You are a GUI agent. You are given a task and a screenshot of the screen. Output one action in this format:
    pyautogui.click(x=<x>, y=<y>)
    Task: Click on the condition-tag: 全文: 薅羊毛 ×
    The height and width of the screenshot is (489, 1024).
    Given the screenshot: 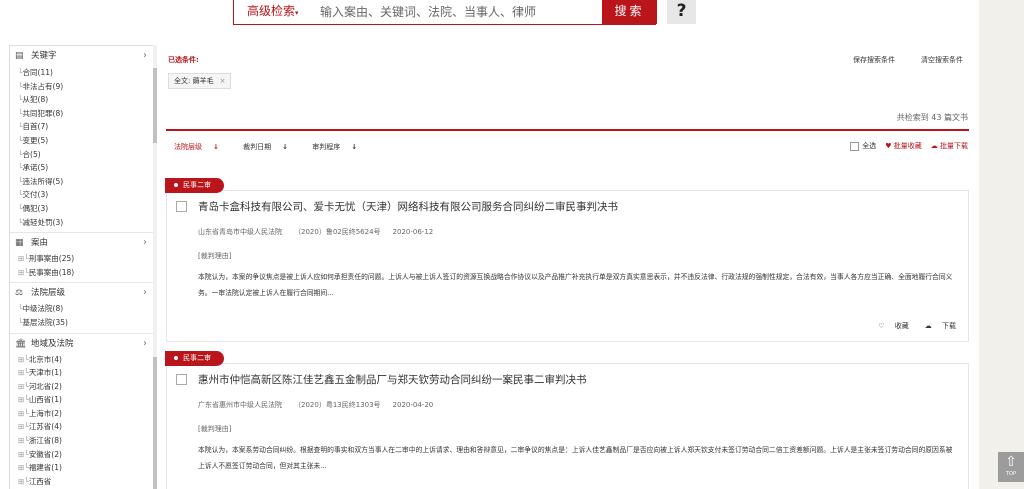 What is the action you would take?
    pyautogui.click(x=200, y=81)
    